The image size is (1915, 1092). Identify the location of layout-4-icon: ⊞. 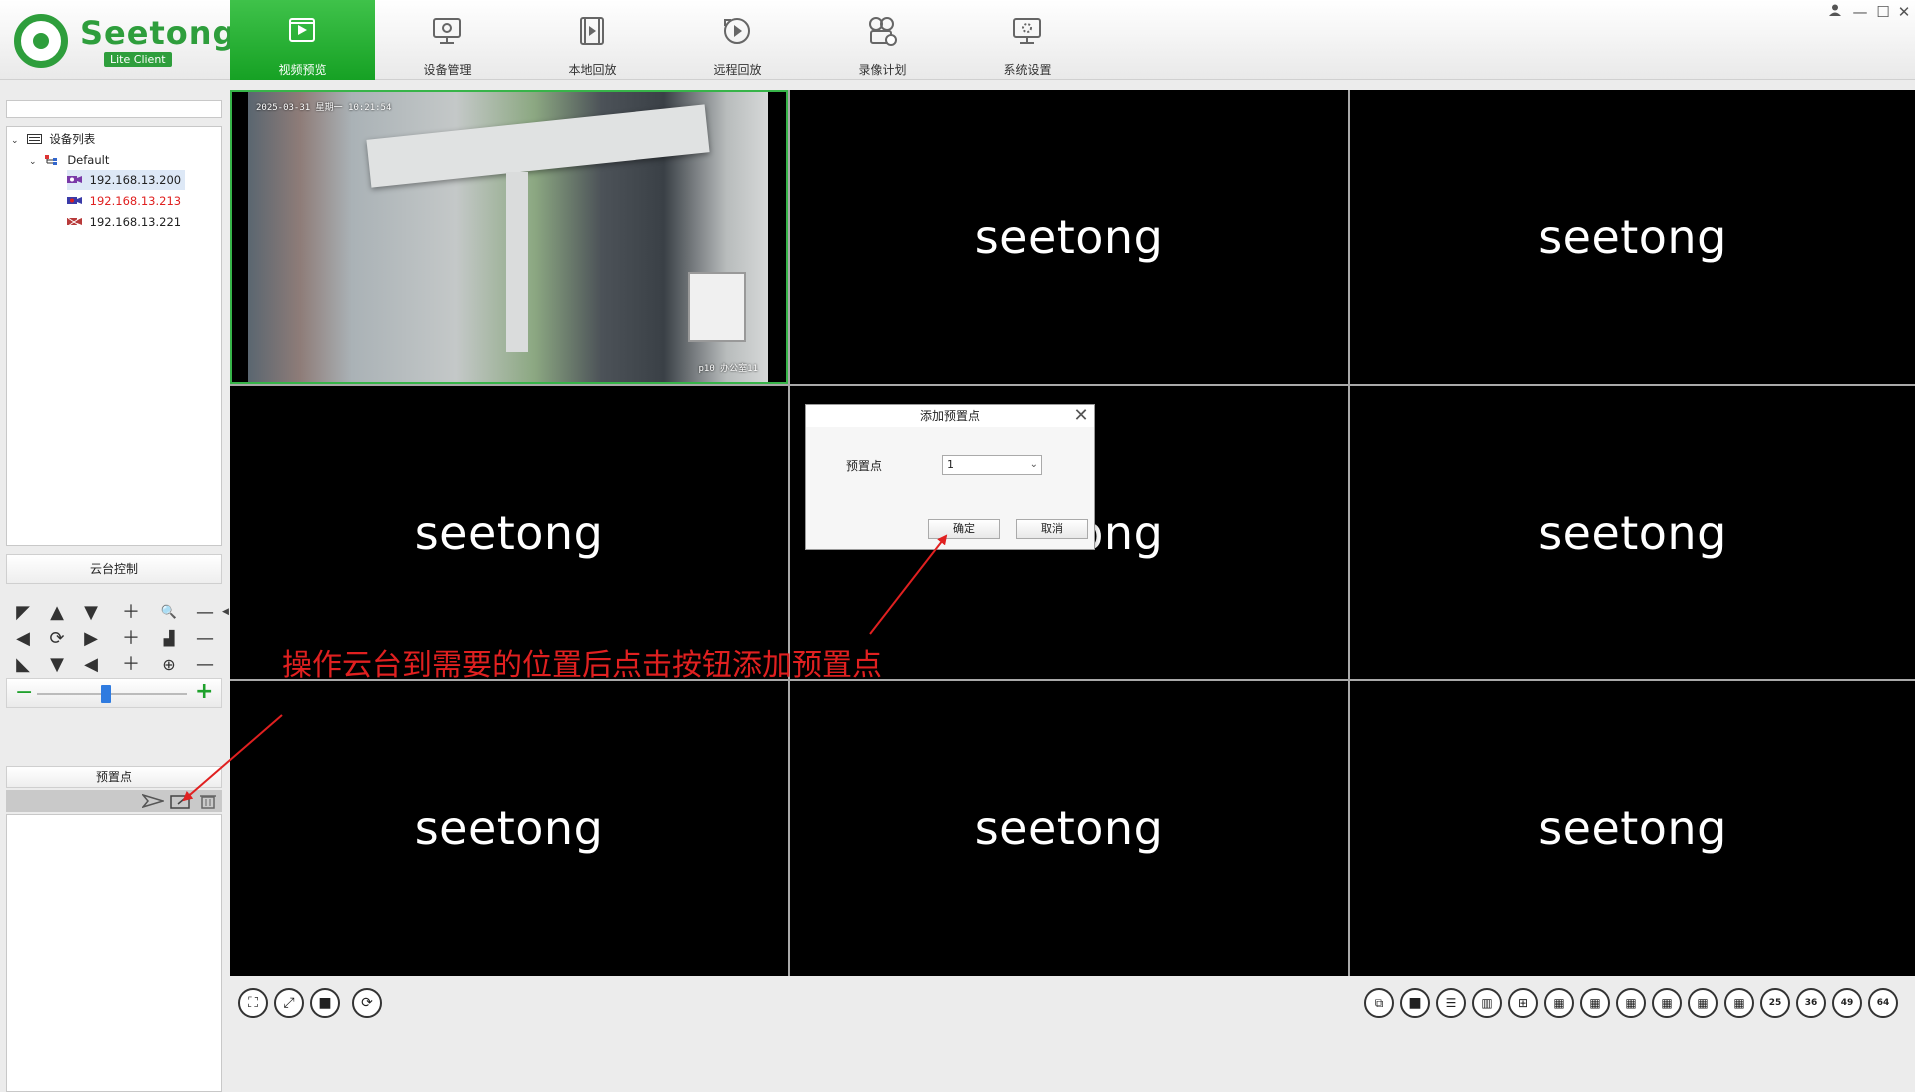
(1523, 1003).